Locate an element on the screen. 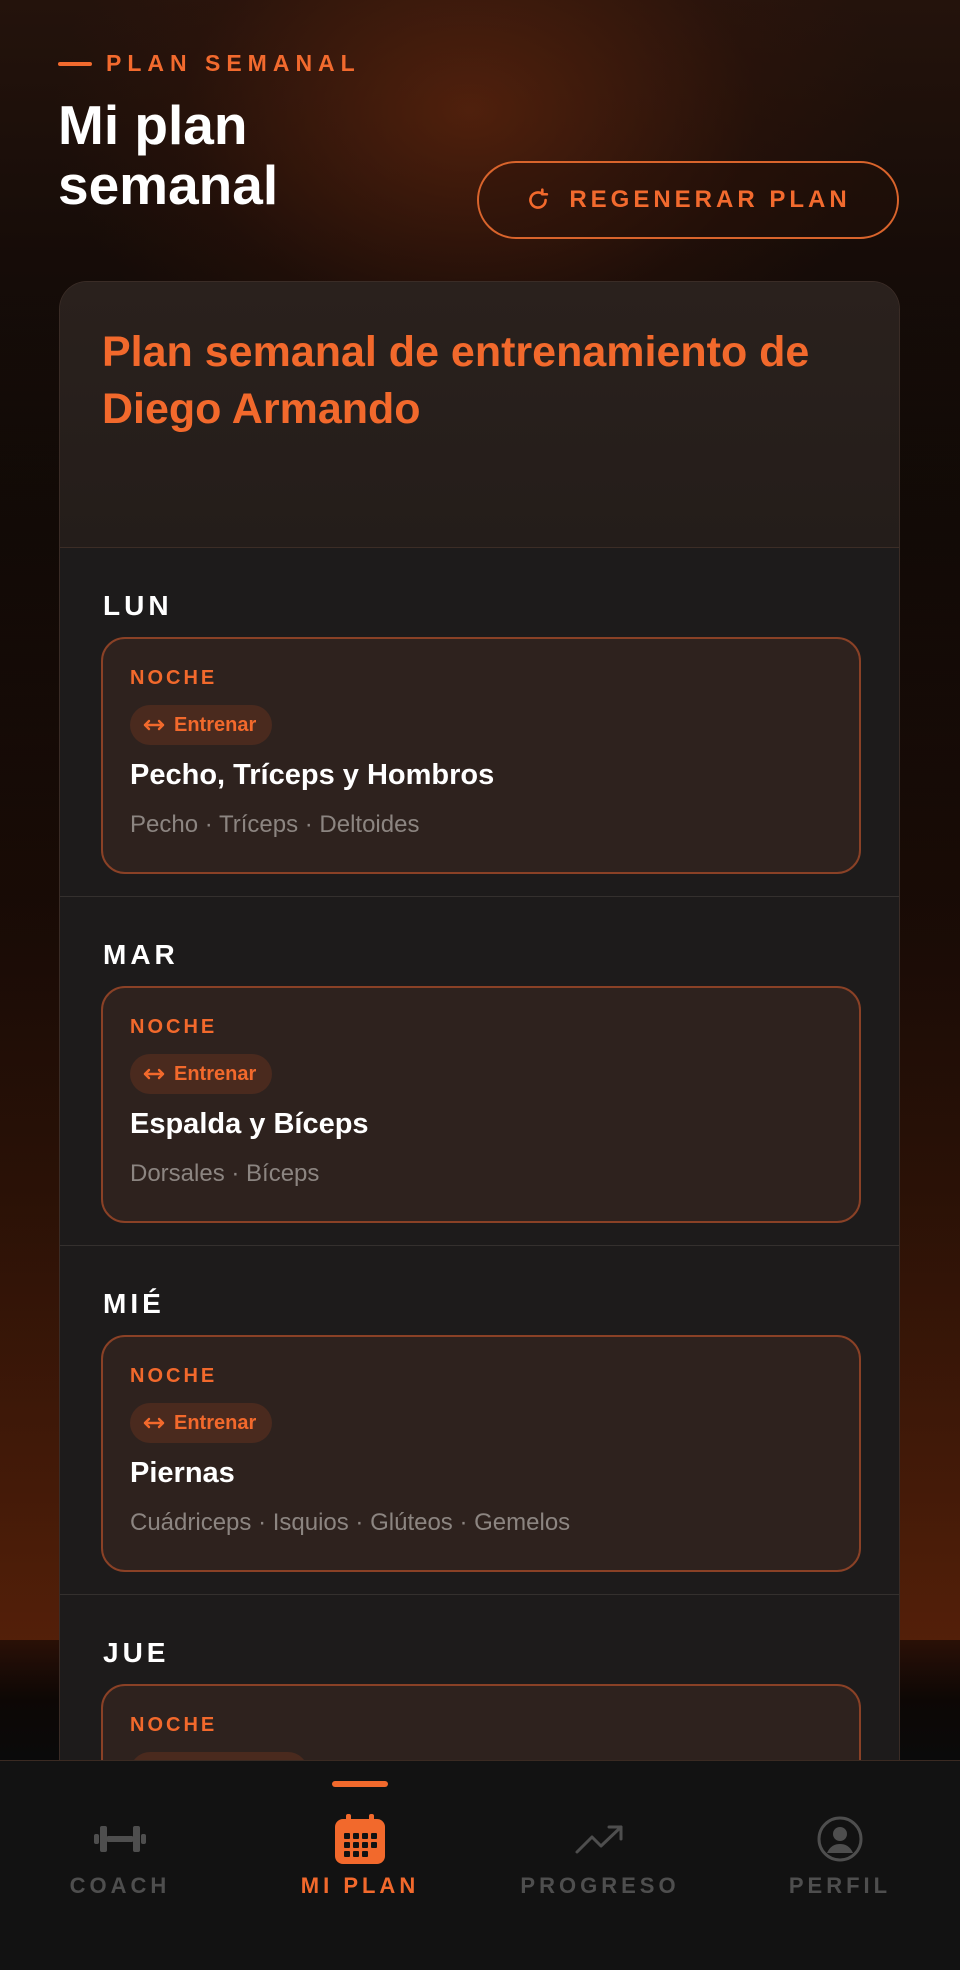 The height and width of the screenshot is (1970, 960). user-circle-icon is located at coordinates (840, 1839).